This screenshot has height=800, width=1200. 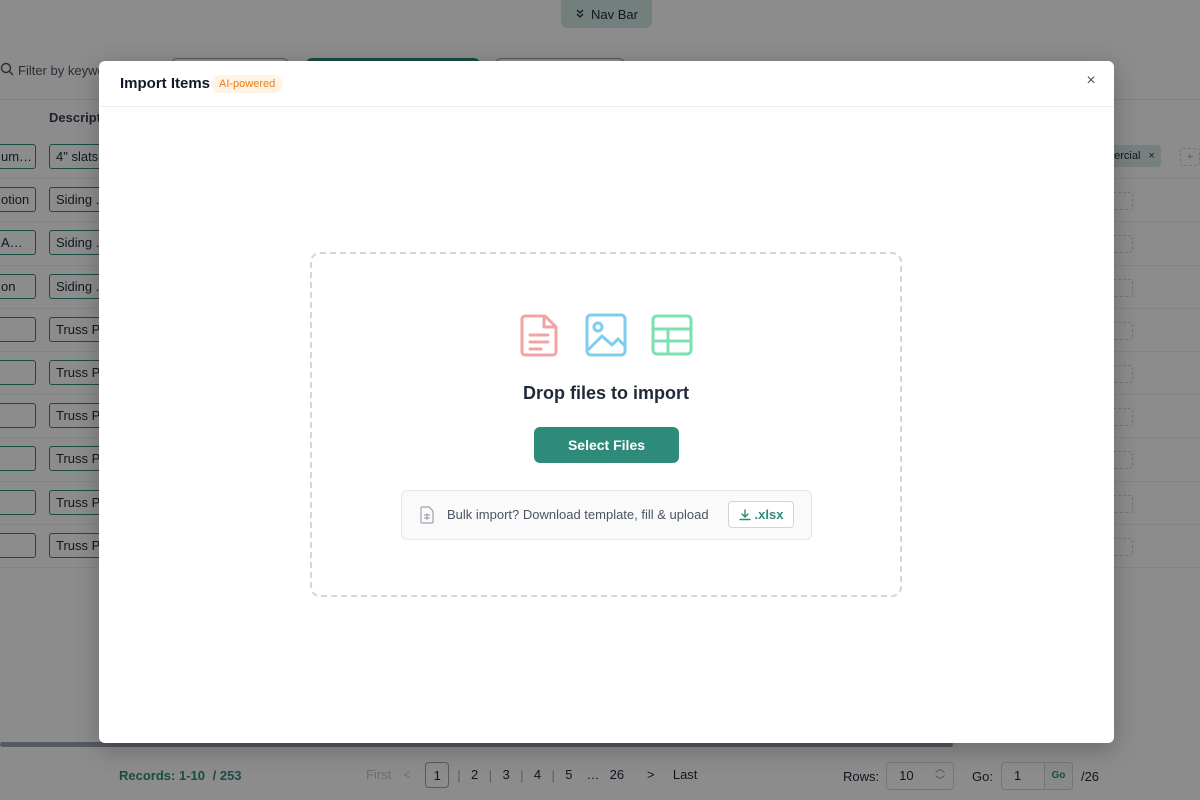 I want to click on modal-title: Import Items, so click(x=165, y=83).